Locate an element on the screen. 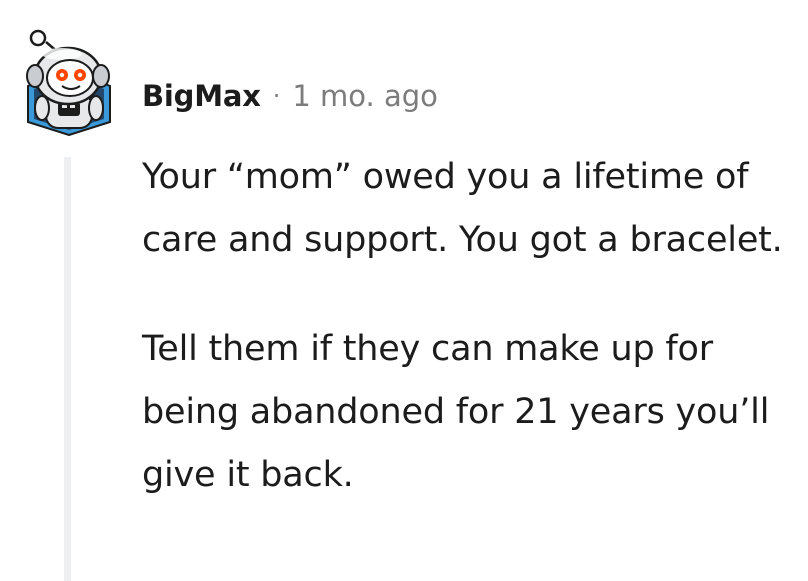  snoo-astronaut-avatar-icon is located at coordinates (68, 83).